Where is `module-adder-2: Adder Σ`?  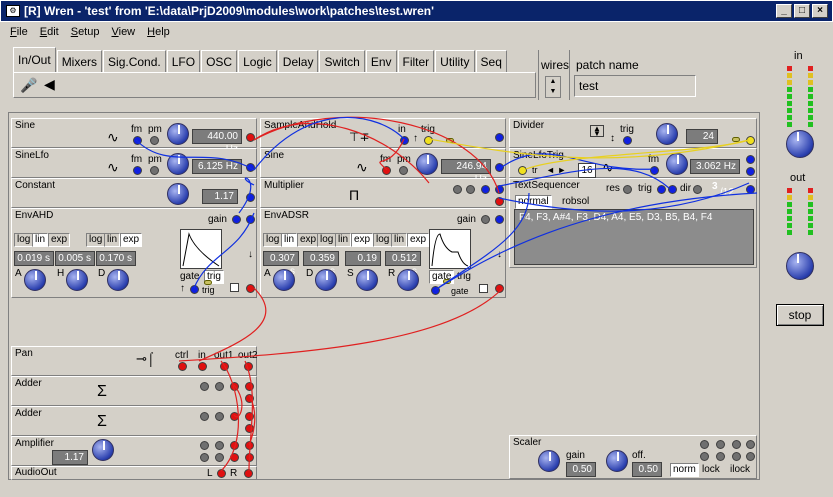
module-adder-2: Adder Σ is located at coordinates (134, 421).